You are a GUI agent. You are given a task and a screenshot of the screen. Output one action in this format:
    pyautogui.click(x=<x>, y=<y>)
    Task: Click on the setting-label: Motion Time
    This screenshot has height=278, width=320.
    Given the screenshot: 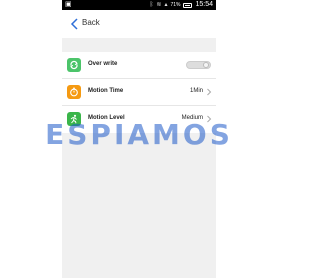 What is the action you would take?
    pyautogui.click(x=106, y=91)
    